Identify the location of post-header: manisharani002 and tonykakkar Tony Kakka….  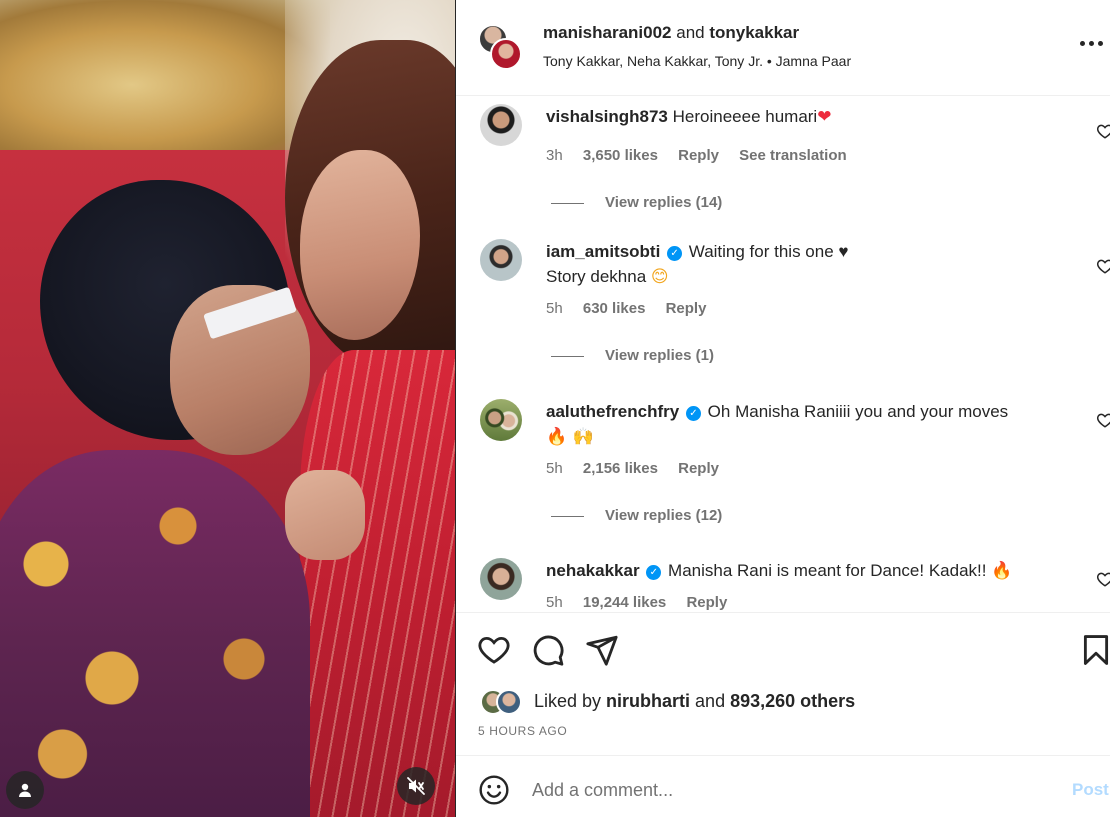
(783, 48).